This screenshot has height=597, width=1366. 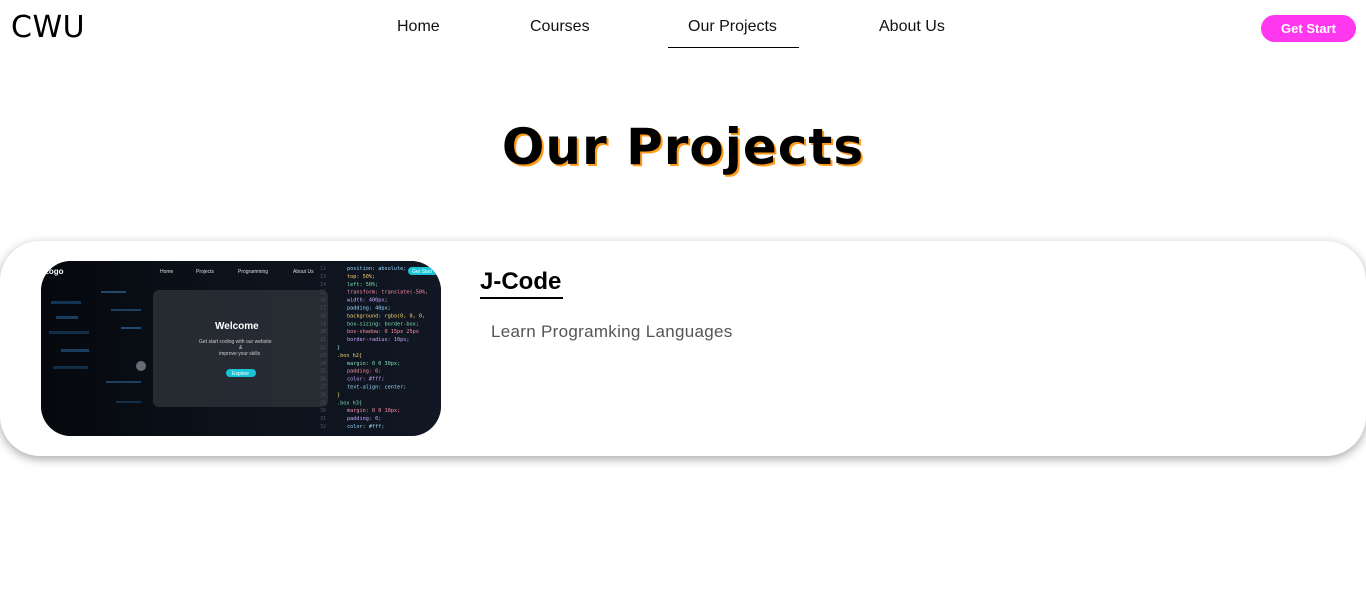 What do you see at coordinates (373, 411) in the screenshot?
I see `thumb-code-line: margin: 0 0 10px;` at bounding box center [373, 411].